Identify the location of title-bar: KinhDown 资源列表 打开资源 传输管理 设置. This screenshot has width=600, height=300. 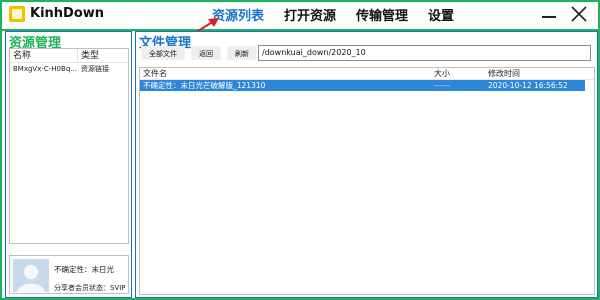
(300, 15).